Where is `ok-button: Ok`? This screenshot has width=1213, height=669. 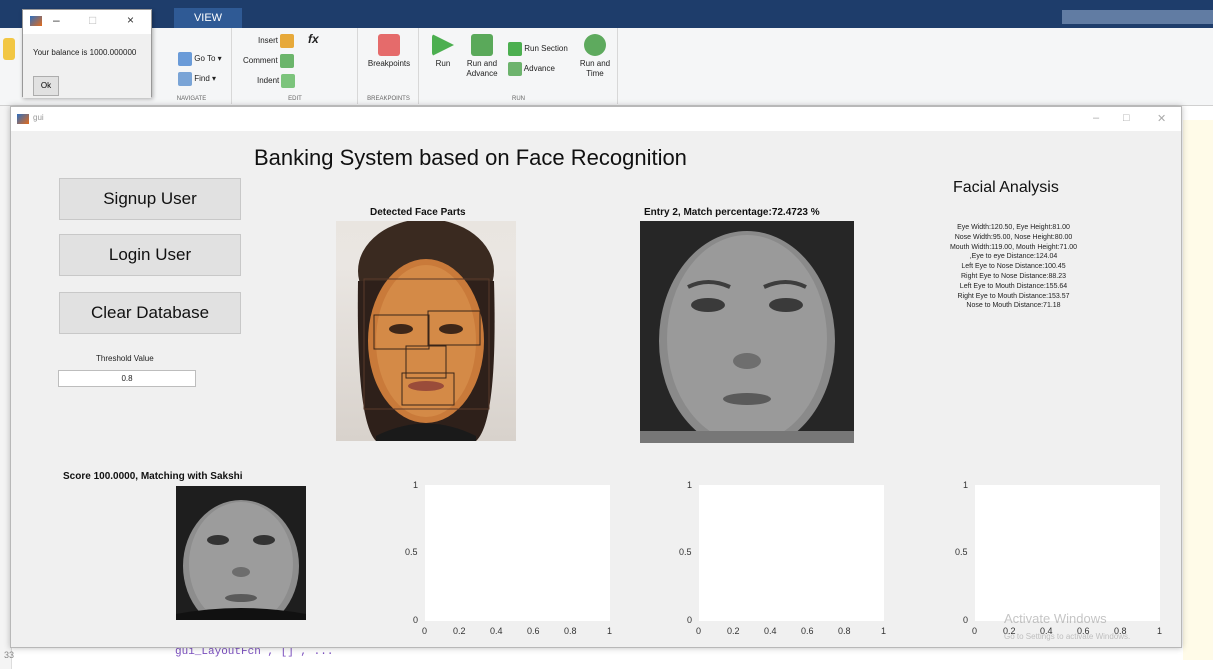
ok-button: Ok is located at coordinates (46, 86).